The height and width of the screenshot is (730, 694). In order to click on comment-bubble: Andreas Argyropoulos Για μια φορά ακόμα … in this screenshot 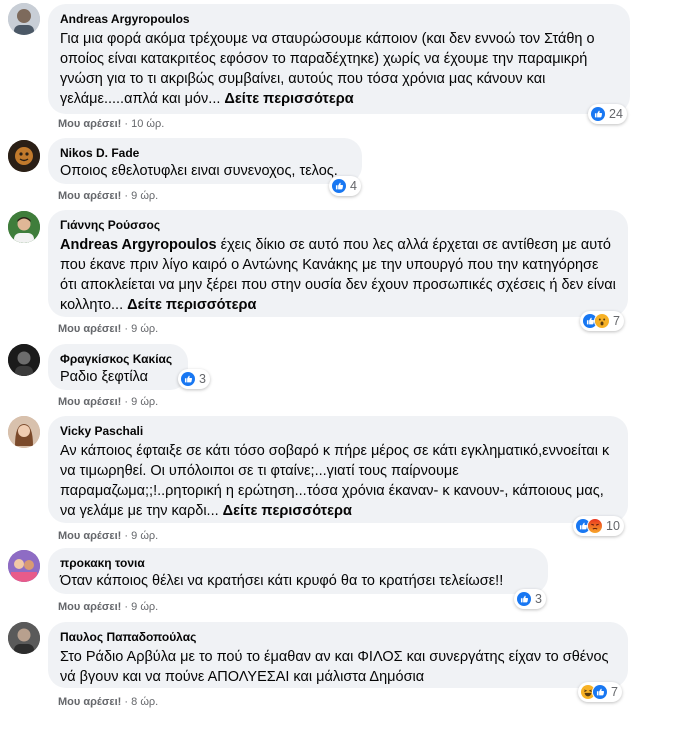, I will do `click(339, 59)`.